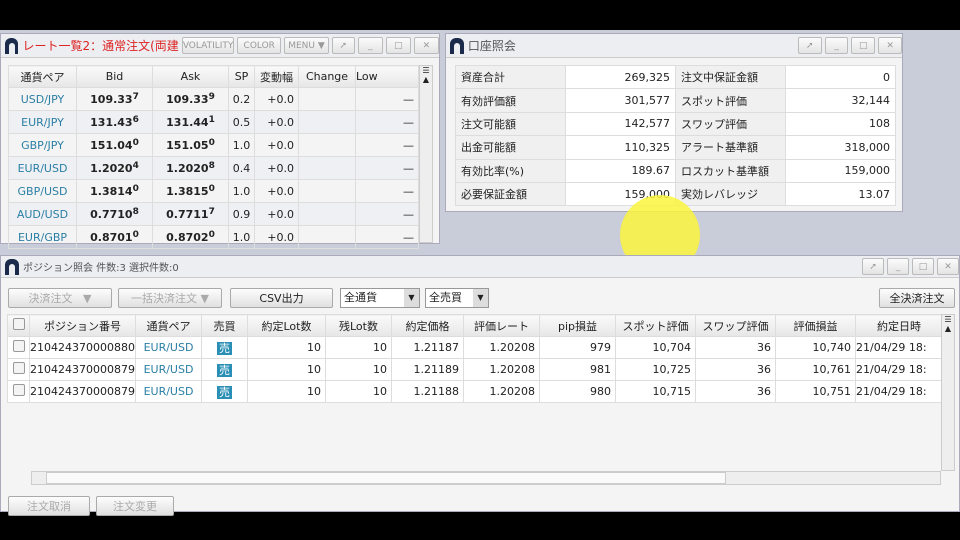 The image size is (960, 540). What do you see at coordinates (114, 145) in the screenshot?
I see `bid-price: 151.040` at bounding box center [114, 145].